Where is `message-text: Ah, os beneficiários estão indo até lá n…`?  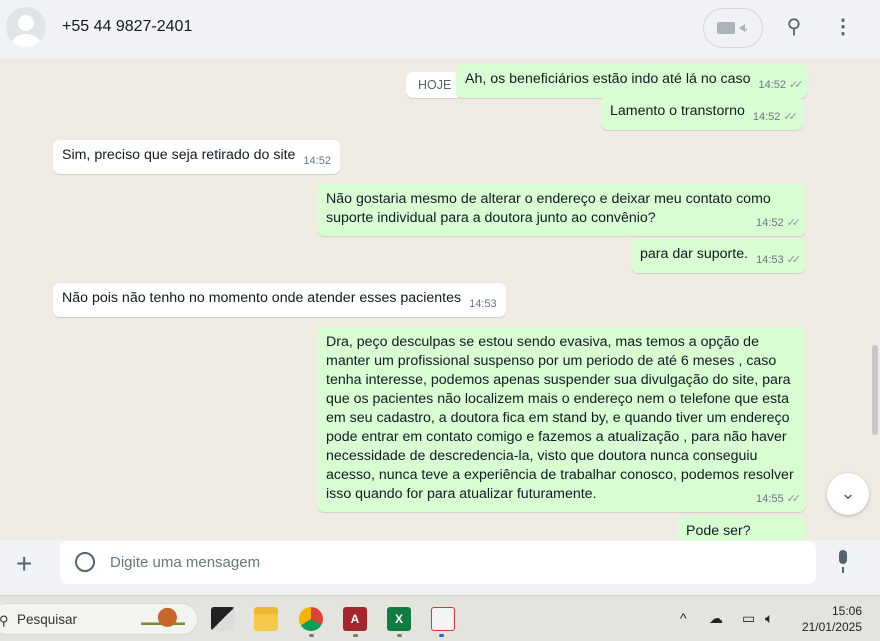
message-text: Ah, os beneficiários estão indo até lá n… is located at coordinates (608, 79).